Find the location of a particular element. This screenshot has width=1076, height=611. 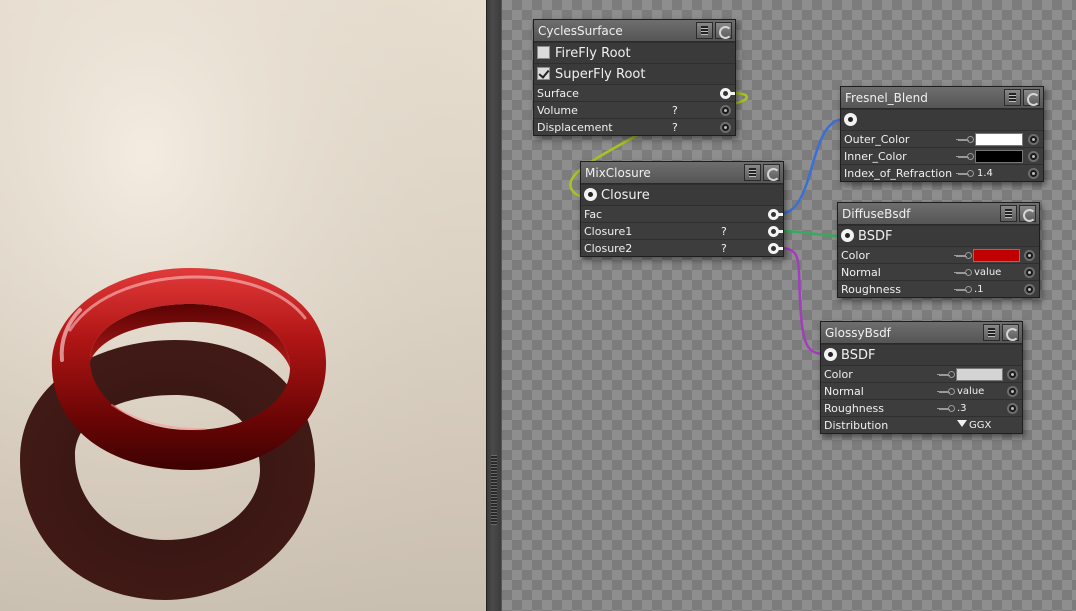

firefly-root-label: FireFly Root is located at coordinates (593, 53).